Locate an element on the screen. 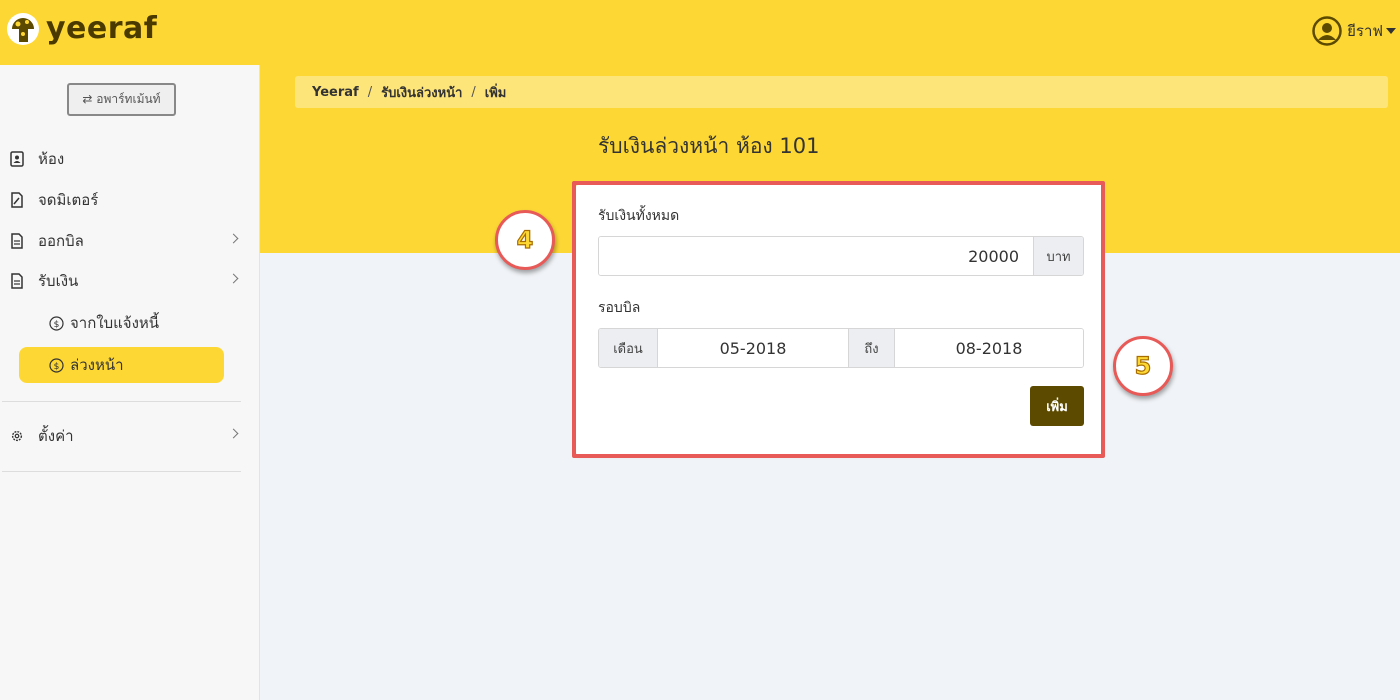 The image size is (1400, 700). app-logo: yeeraf is located at coordinates (81, 29).